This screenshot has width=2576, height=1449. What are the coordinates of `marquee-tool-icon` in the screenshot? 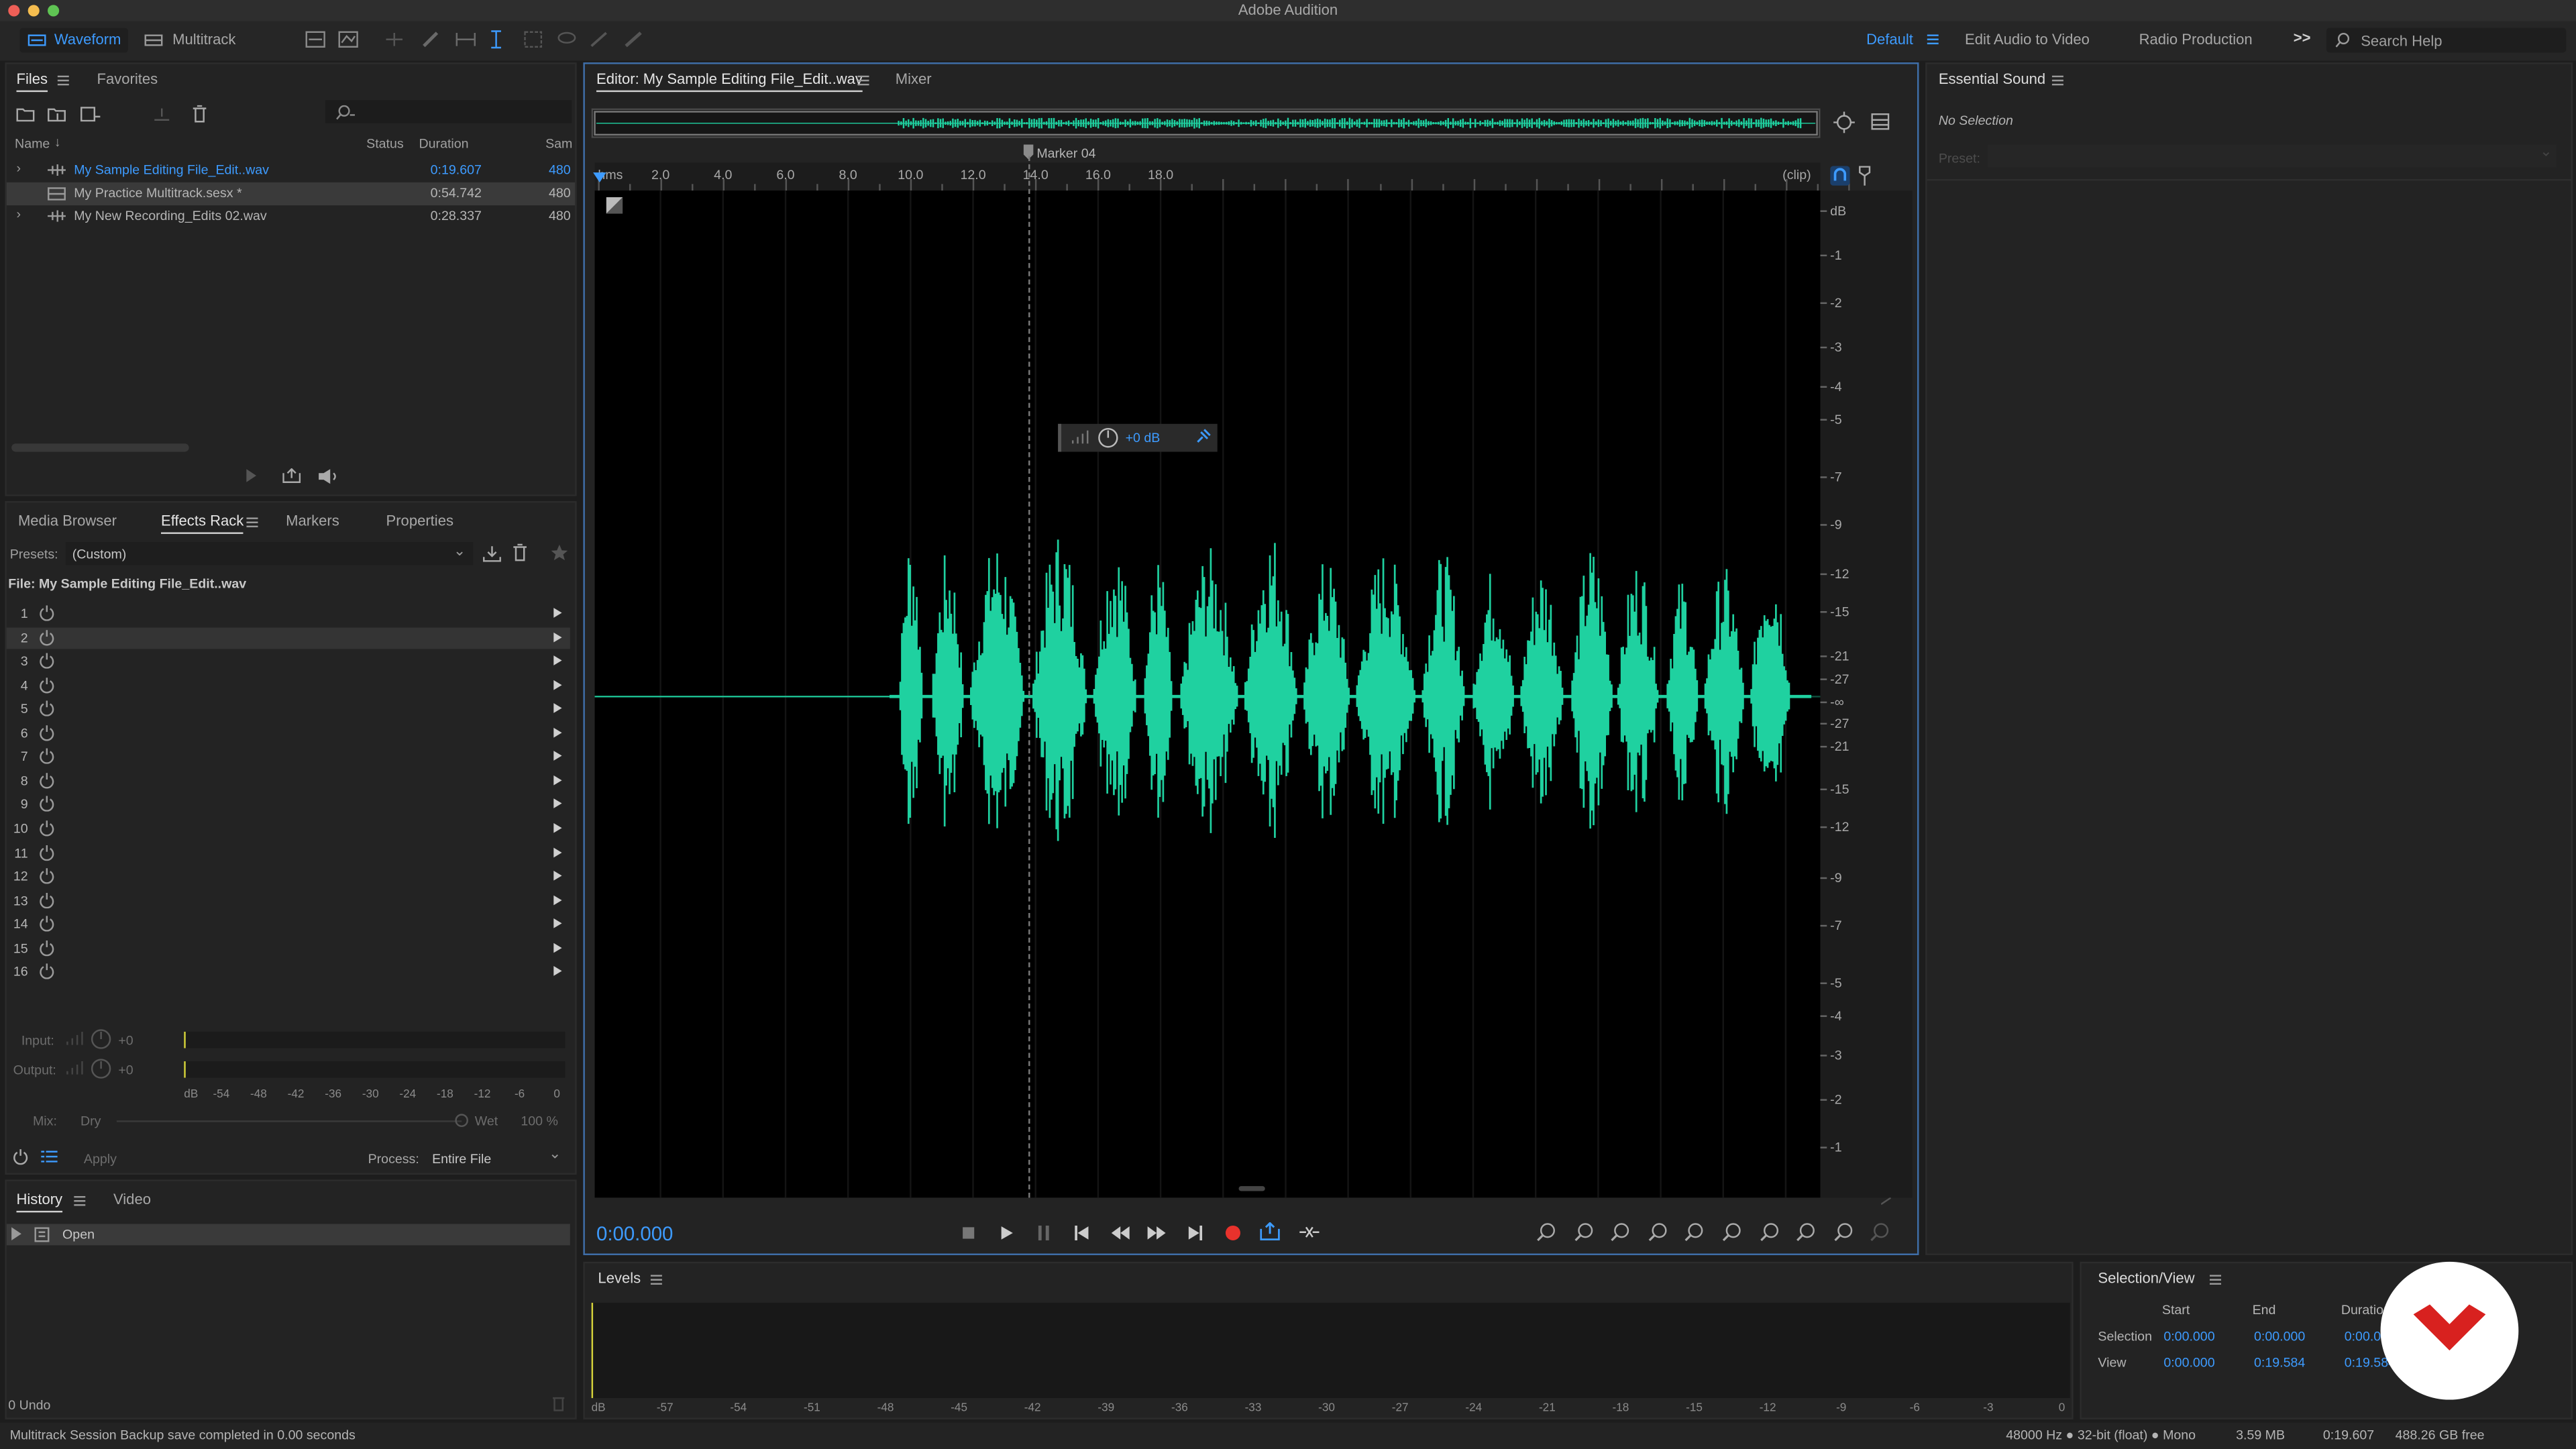 It's located at (533, 39).